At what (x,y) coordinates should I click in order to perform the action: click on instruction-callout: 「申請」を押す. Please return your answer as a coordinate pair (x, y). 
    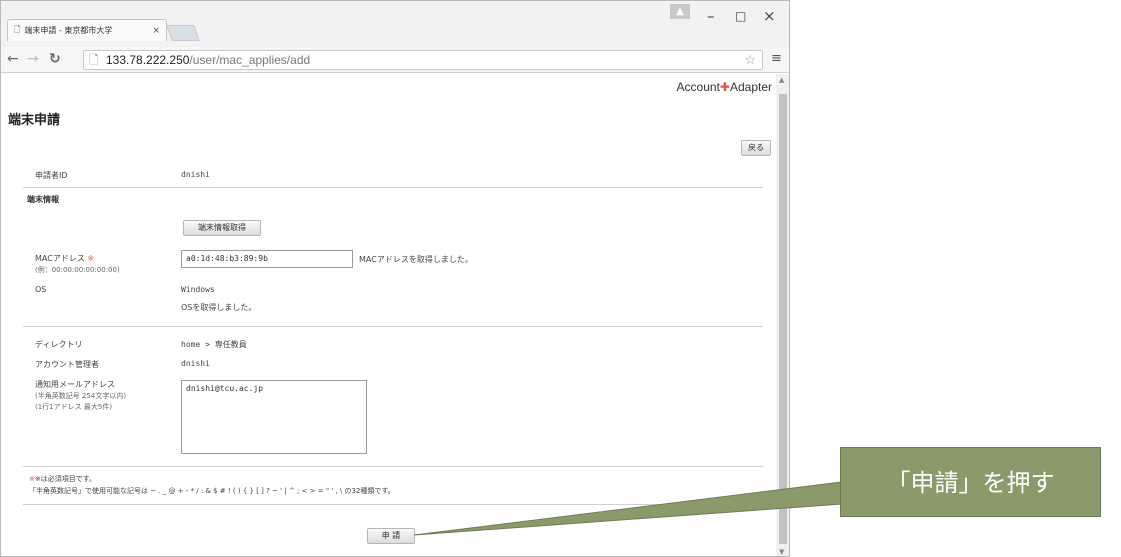
    Looking at the image, I should click on (970, 482).